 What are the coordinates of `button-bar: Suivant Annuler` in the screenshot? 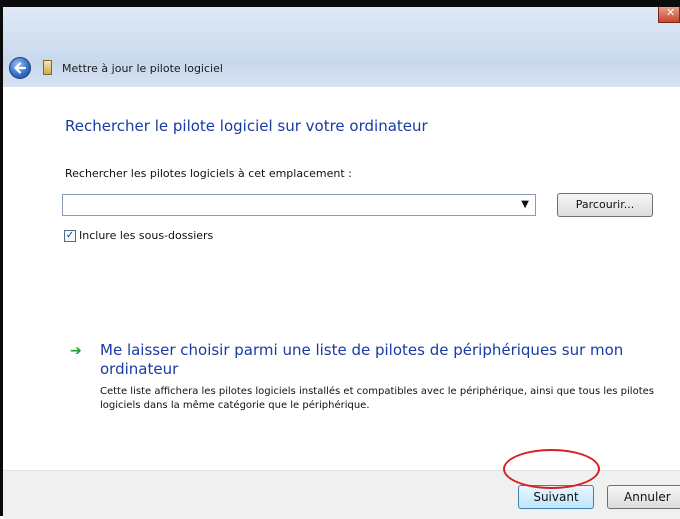 It's located at (341, 494).